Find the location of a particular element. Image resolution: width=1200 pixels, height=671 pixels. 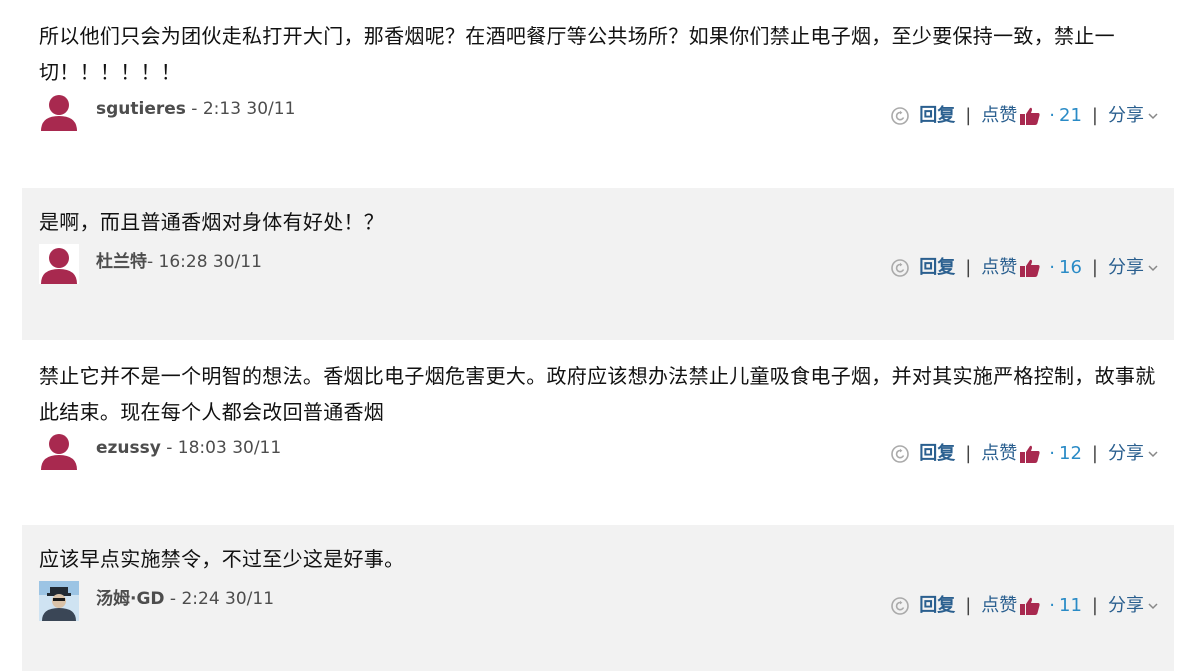

comment-timestamp: - 18:03 30/11 is located at coordinates (221, 448).